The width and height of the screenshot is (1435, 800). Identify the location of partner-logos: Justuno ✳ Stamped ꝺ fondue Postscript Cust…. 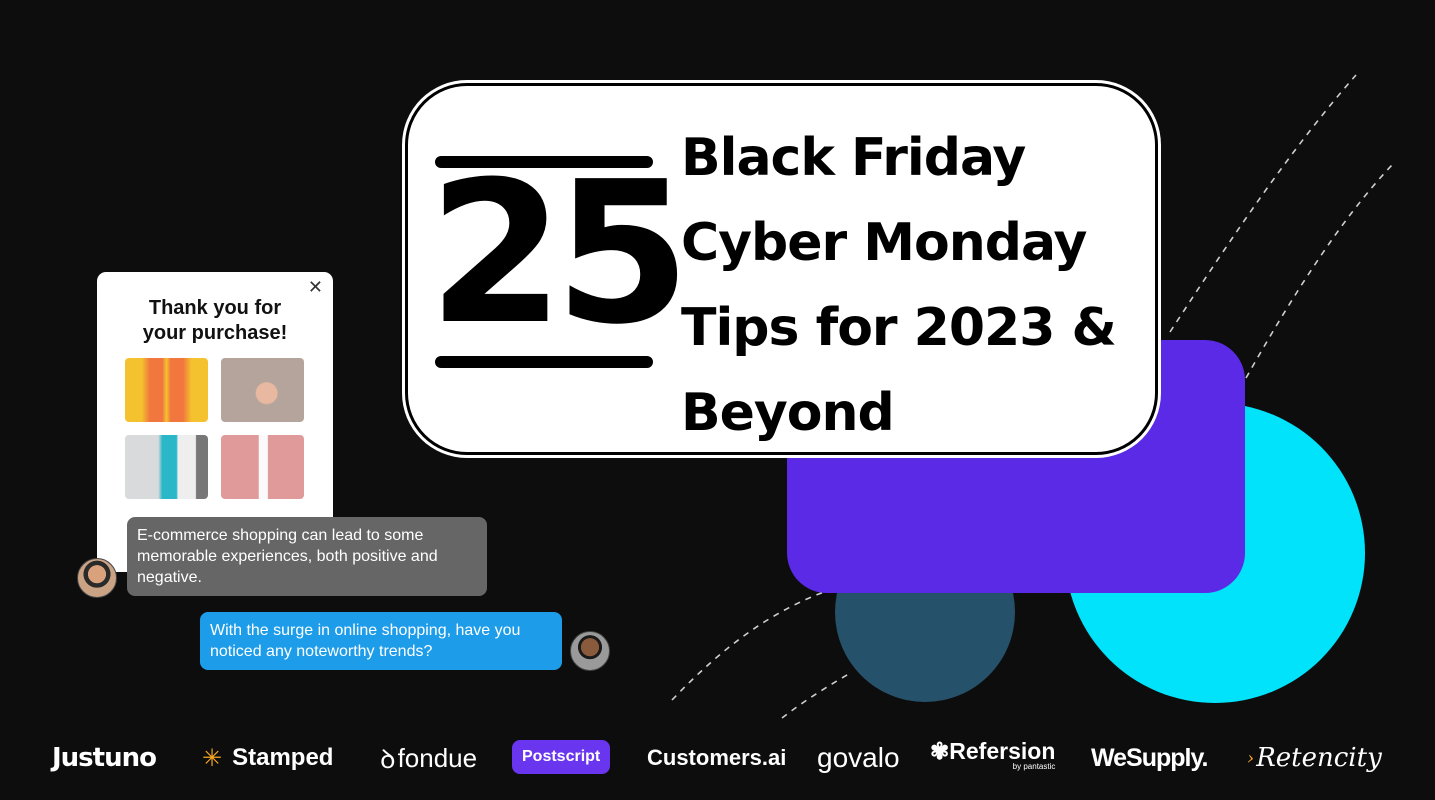
(717, 760).